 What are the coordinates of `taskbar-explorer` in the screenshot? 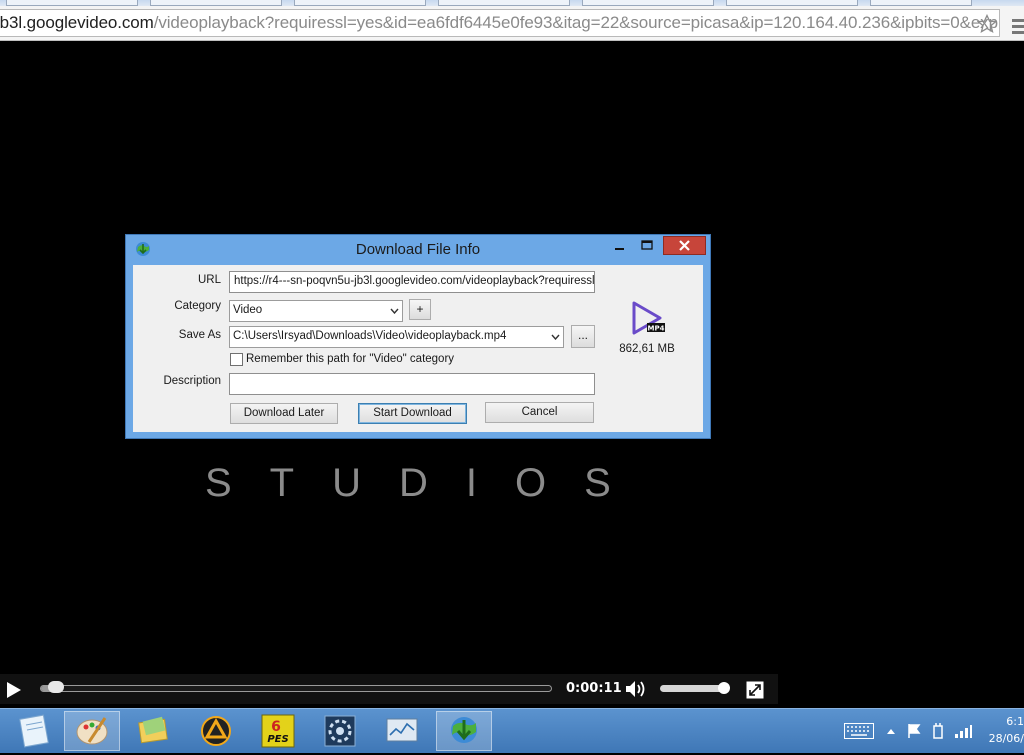 It's located at (154, 731).